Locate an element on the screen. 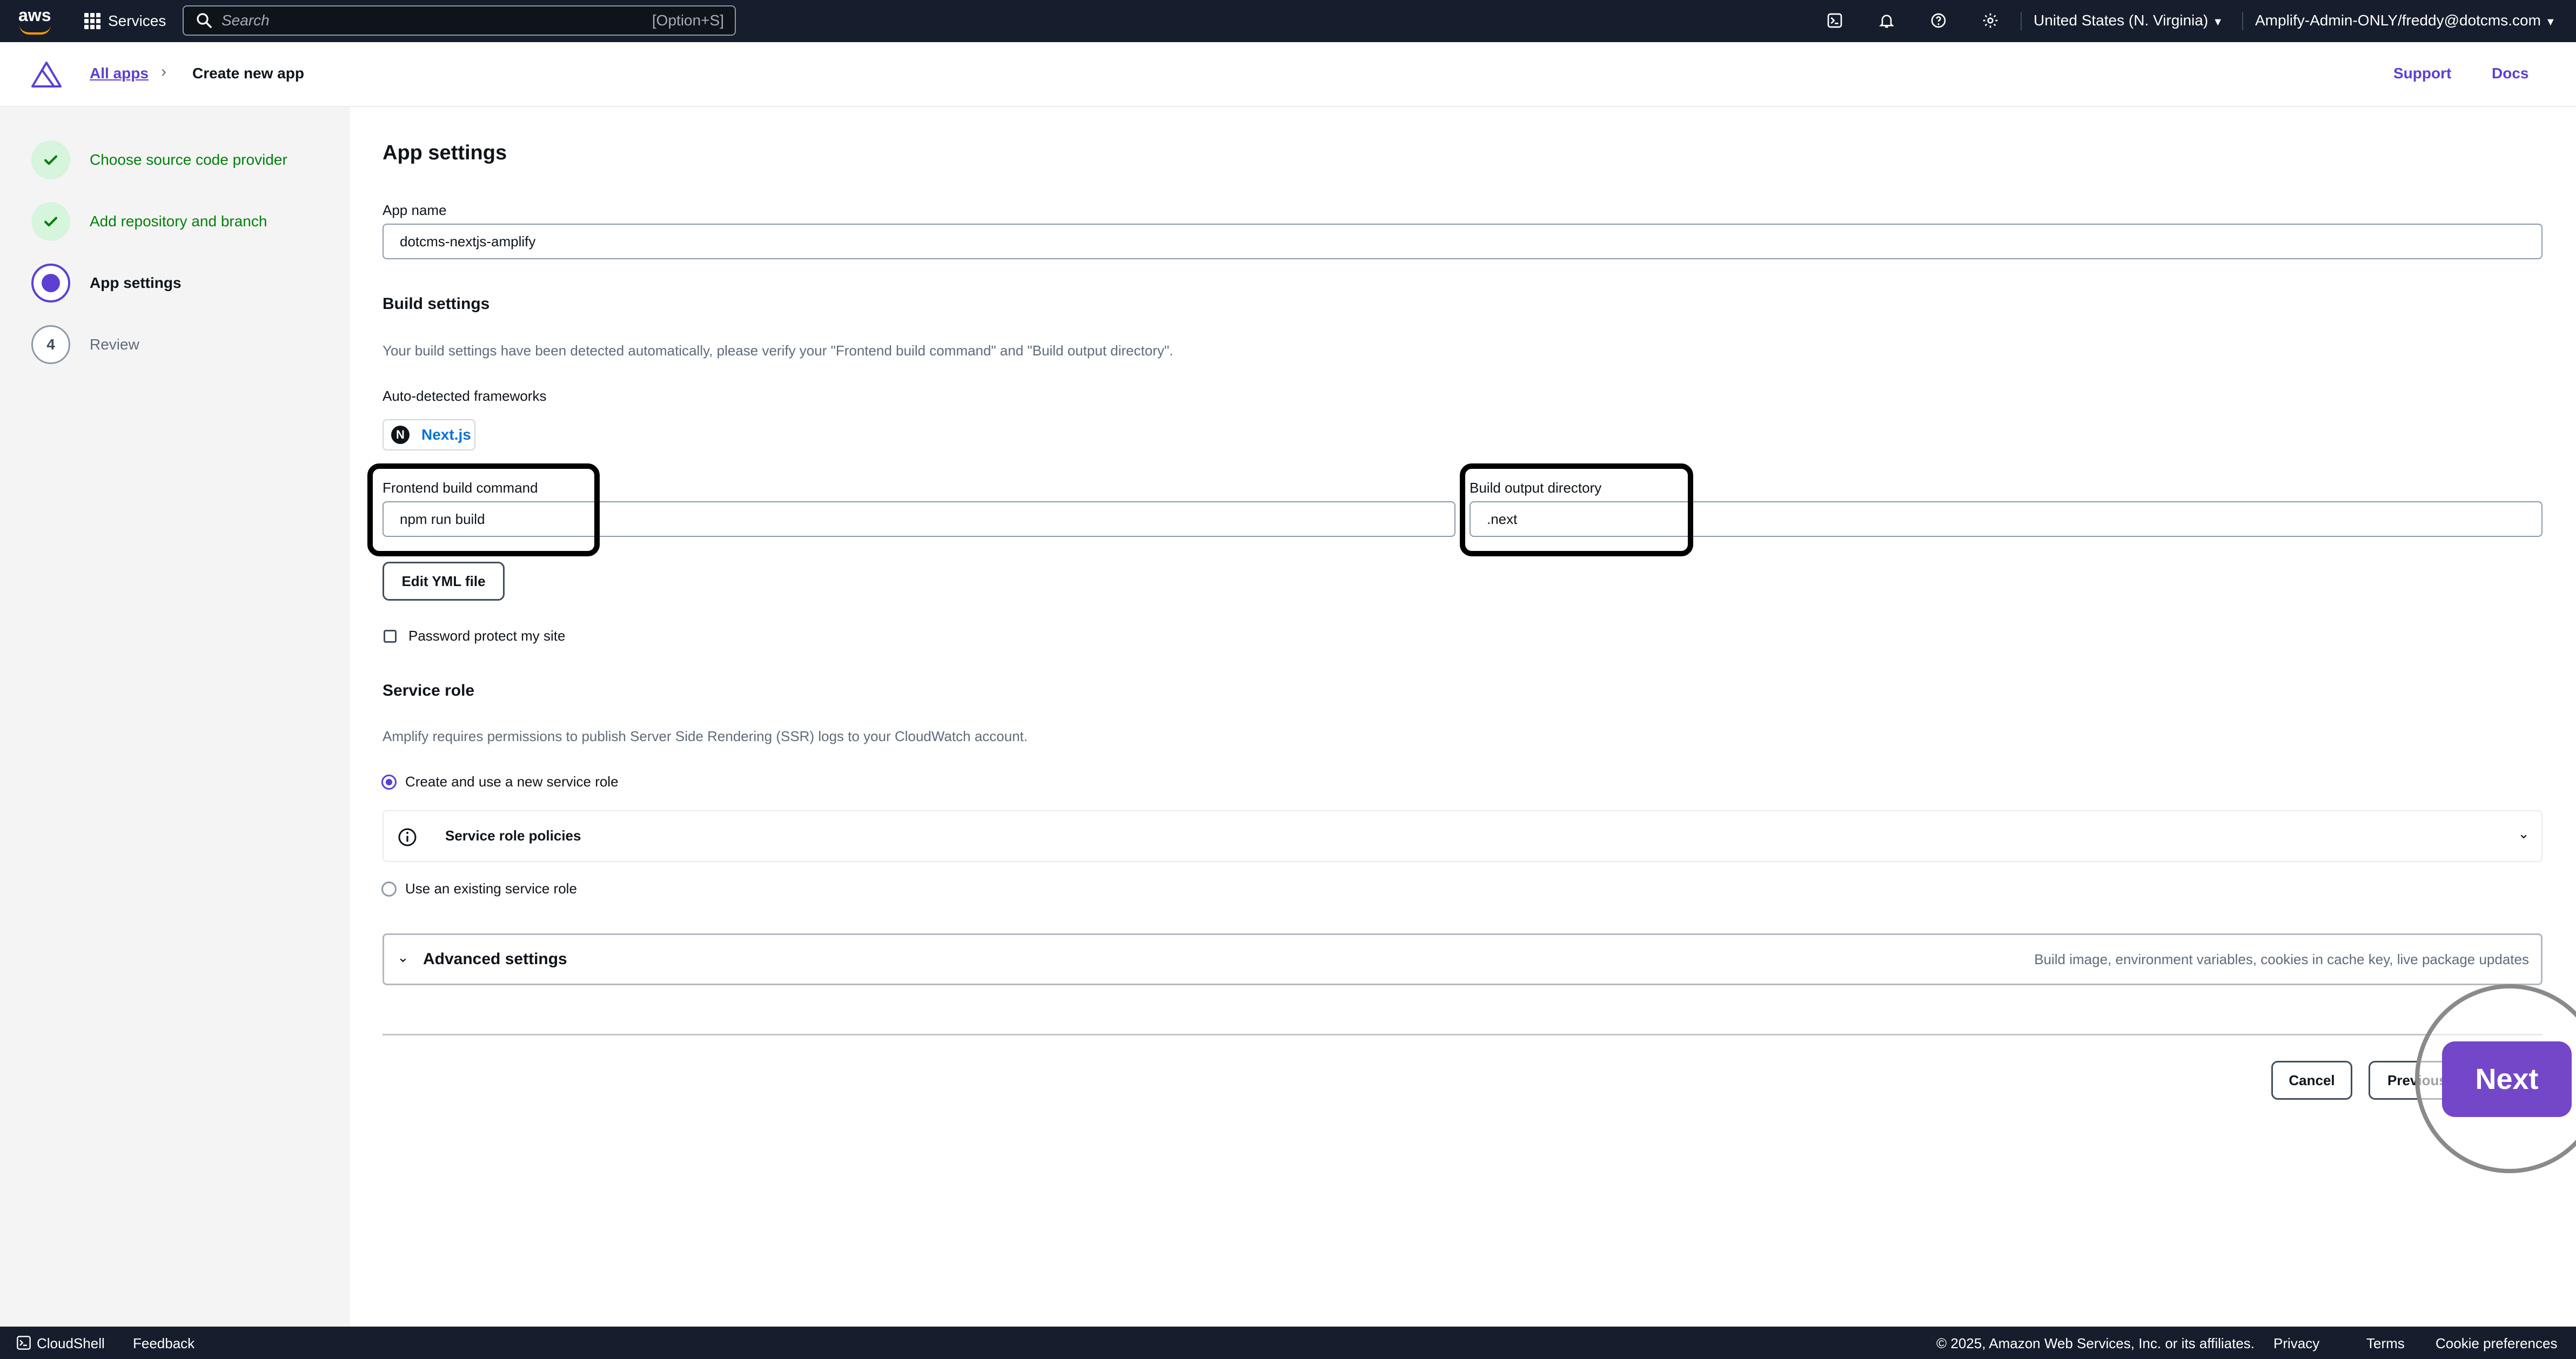  app-name-label: App name is located at coordinates (415, 210).